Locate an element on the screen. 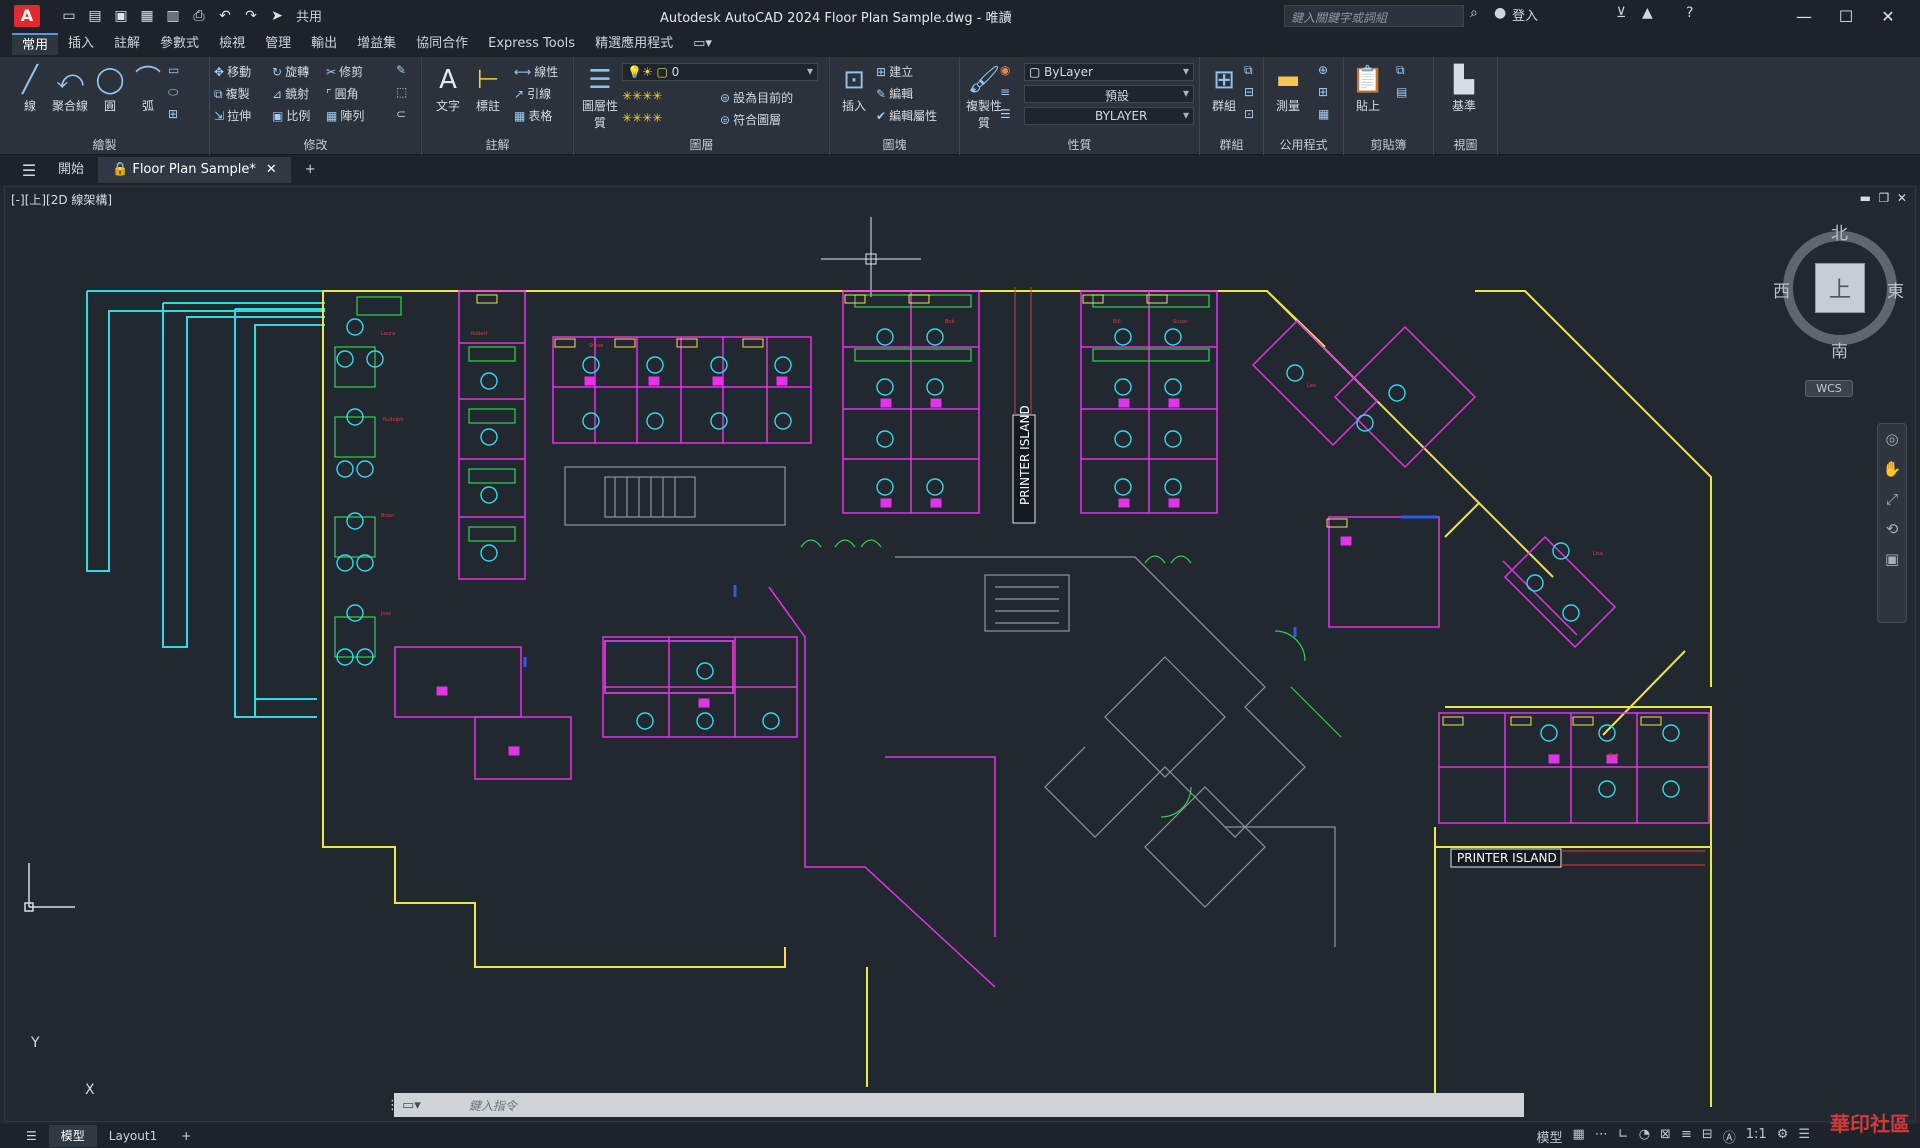 The width and height of the screenshot is (1920, 1148). leader-tool: ↗ 引線 is located at coordinates (532, 93).